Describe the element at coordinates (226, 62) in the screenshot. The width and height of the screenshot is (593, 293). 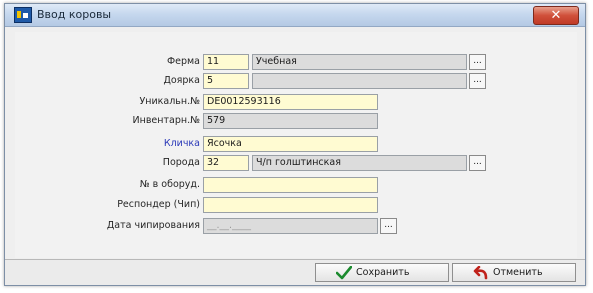
I see `farm-code-input: 11` at that location.